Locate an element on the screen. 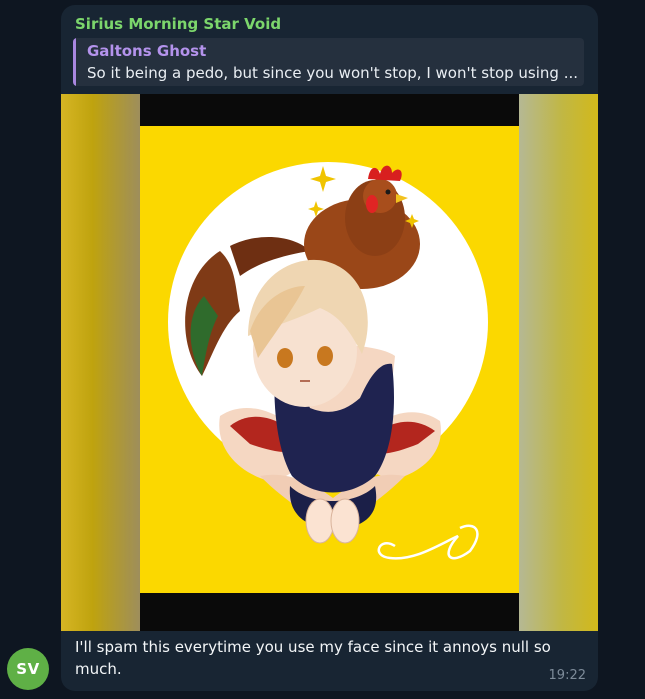 The image size is (645, 699). avatar-initials: SV is located at coordinates (28, 669).